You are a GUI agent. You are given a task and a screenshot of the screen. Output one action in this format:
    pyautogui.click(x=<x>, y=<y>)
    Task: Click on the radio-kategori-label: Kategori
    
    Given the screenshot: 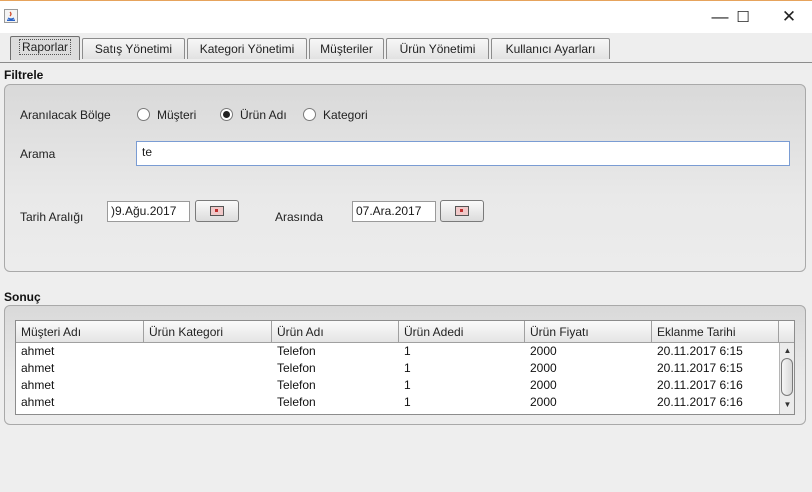 What is the action you would take?
    pyautogui.click(x=345, y=115)
    